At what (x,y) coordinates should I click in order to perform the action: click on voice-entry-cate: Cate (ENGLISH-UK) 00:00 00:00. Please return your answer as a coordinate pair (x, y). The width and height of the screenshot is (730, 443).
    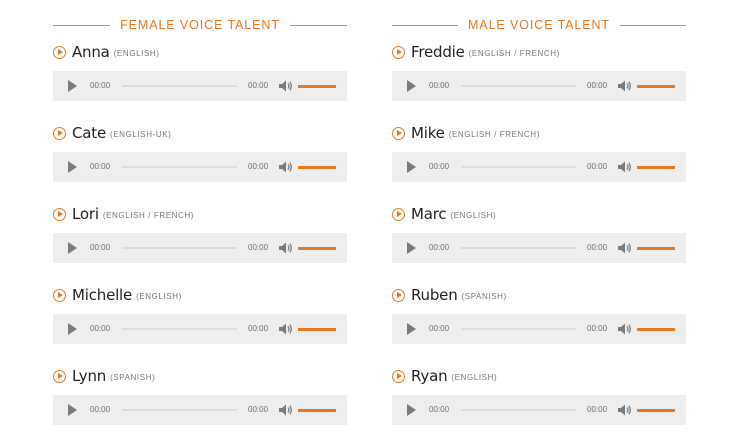
    Looking at the image, I should click on (200, 153).